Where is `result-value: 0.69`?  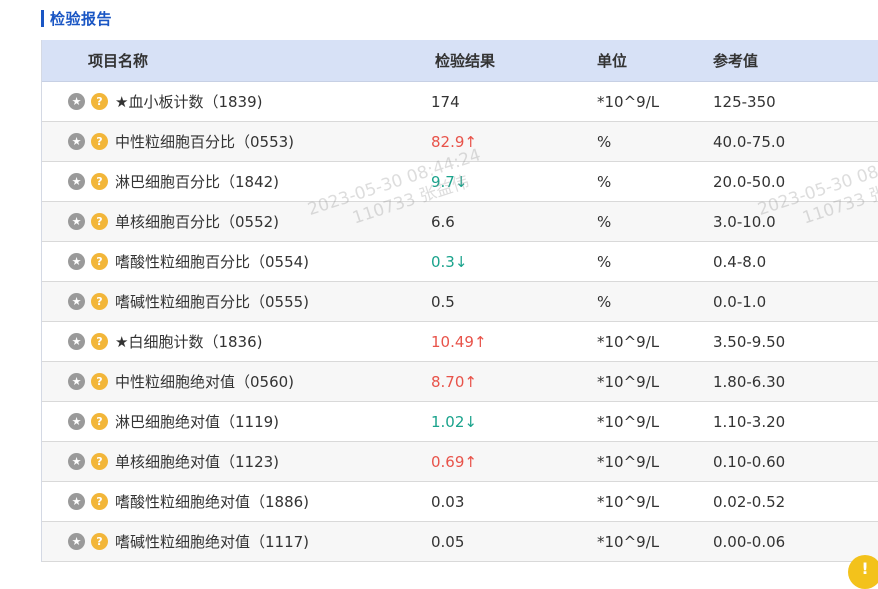 result-value: 0.69 is located at coordinates (448, 461).